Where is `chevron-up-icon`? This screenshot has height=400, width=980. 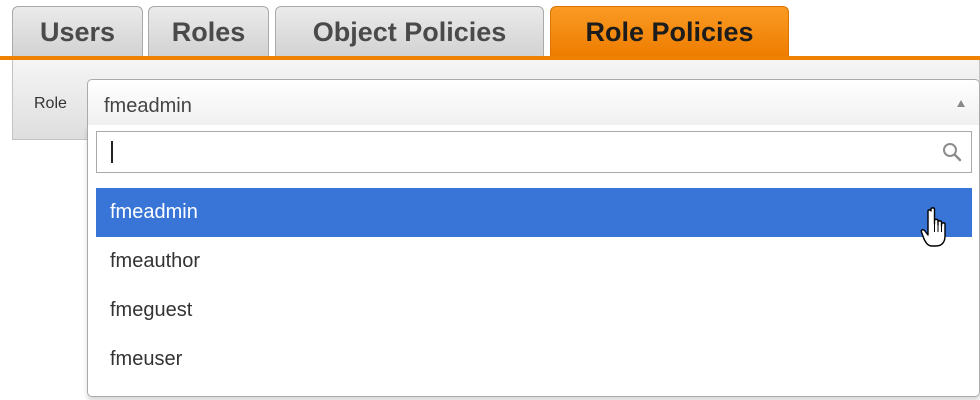
chevron-up-icon is located at coordinates (961, 103).